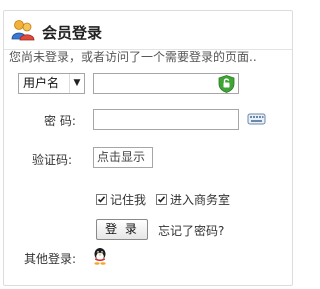 This screenshot has height=289, width=320. Describe the element at coordinates (23, 30) in the screenshot. I see `users-icon` at that location.